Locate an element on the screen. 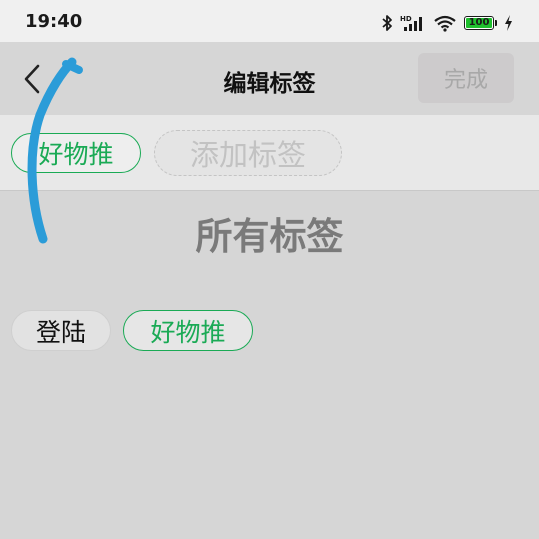  charging-icon is located at coordinates (508, 23).